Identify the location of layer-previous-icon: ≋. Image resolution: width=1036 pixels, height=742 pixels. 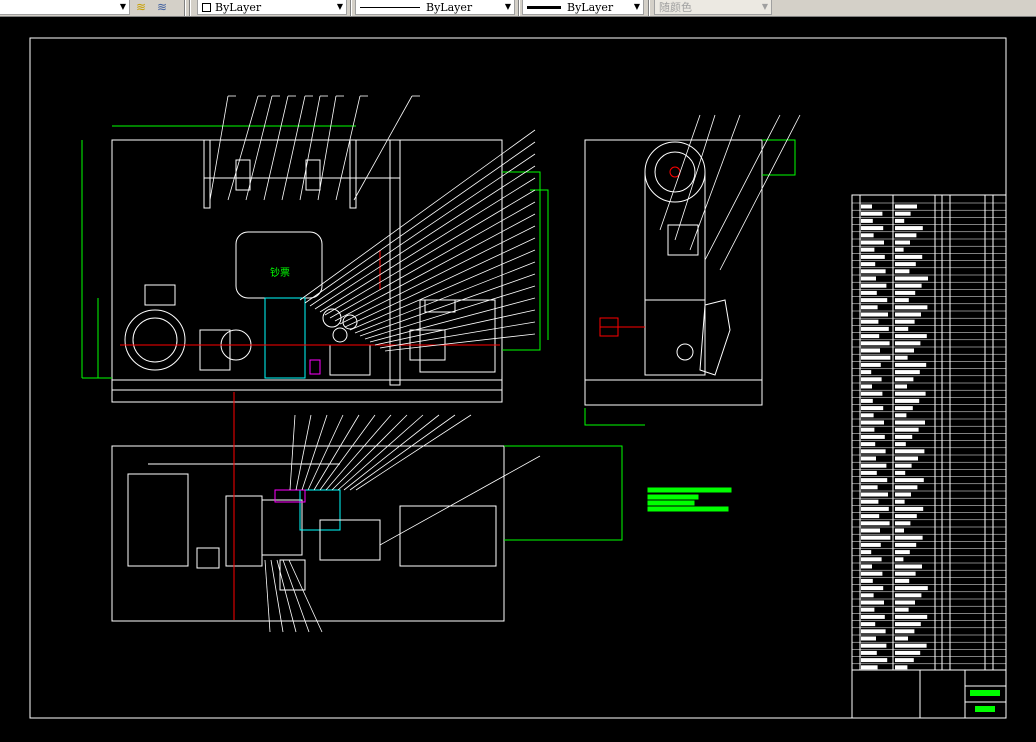
(141, 7).